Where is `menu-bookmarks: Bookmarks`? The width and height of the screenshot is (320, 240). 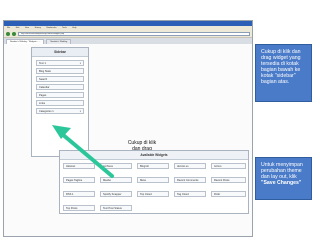 menu-bookmarks: Bookmarks is located at coordinates (51, 28).